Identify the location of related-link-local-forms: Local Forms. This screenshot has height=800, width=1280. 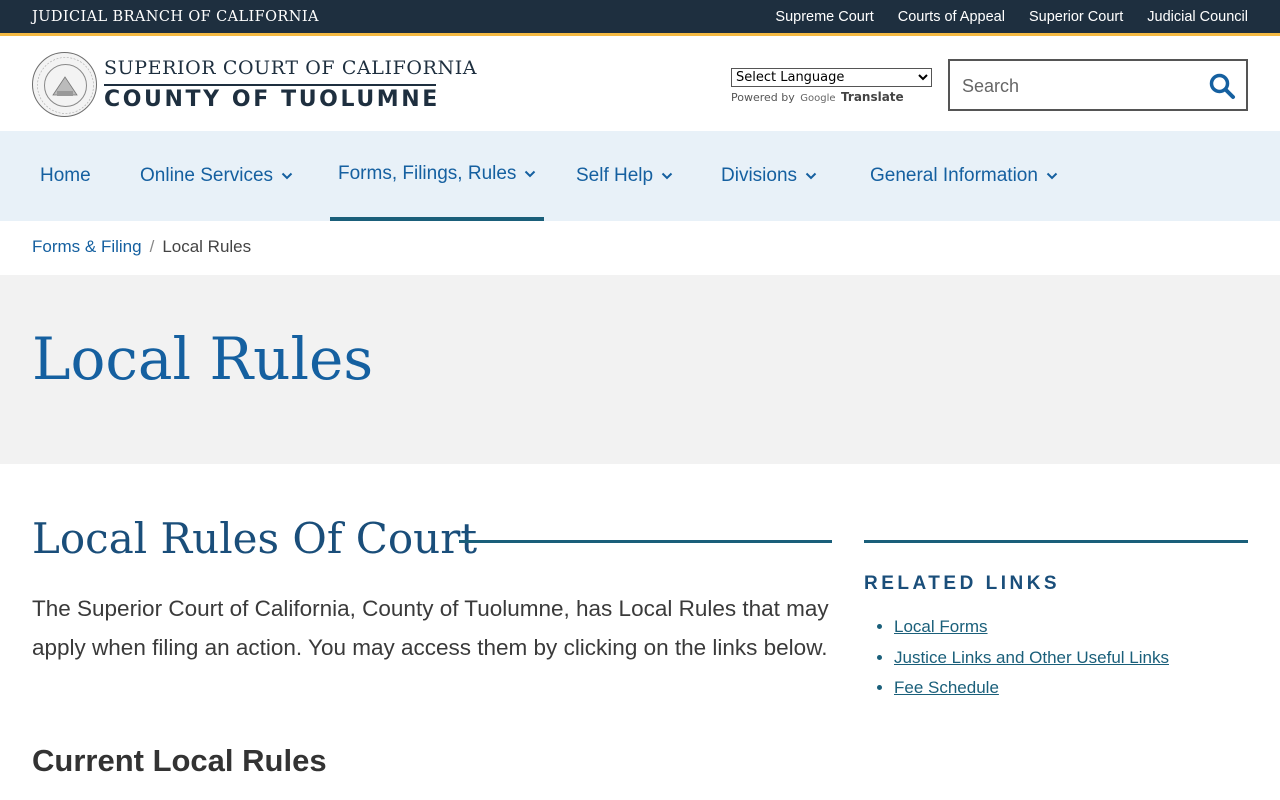
(941, 626).